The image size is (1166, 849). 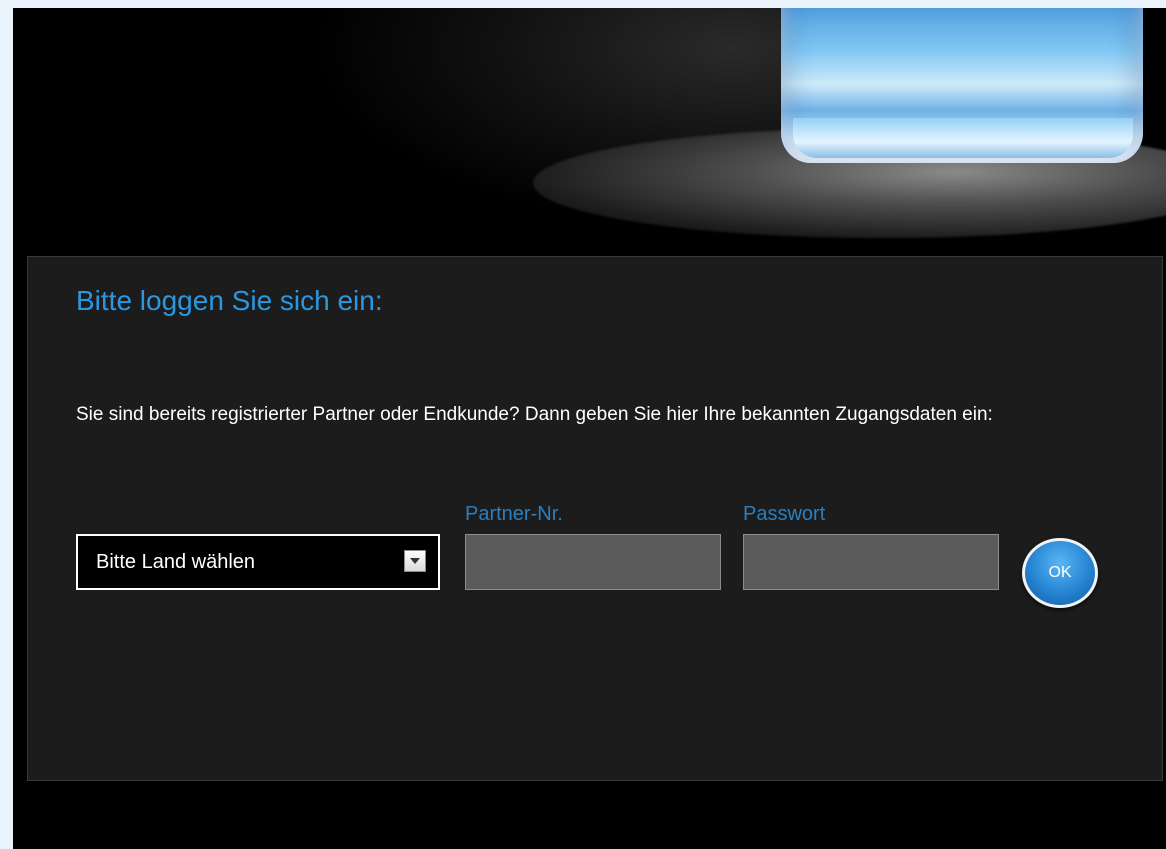 I want to click on country-select-value: Bitte Land wählen, so click(x=176, y=562).